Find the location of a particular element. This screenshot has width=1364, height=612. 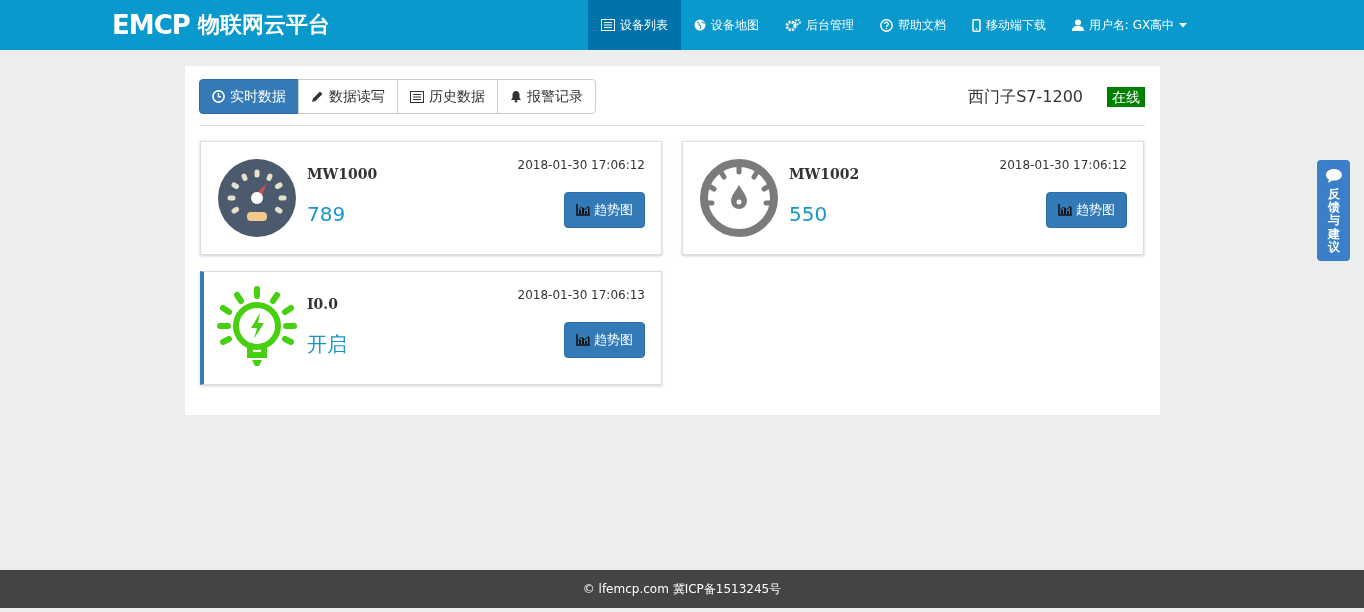

status-label: 在线 is located at coordinates (1126, 96).